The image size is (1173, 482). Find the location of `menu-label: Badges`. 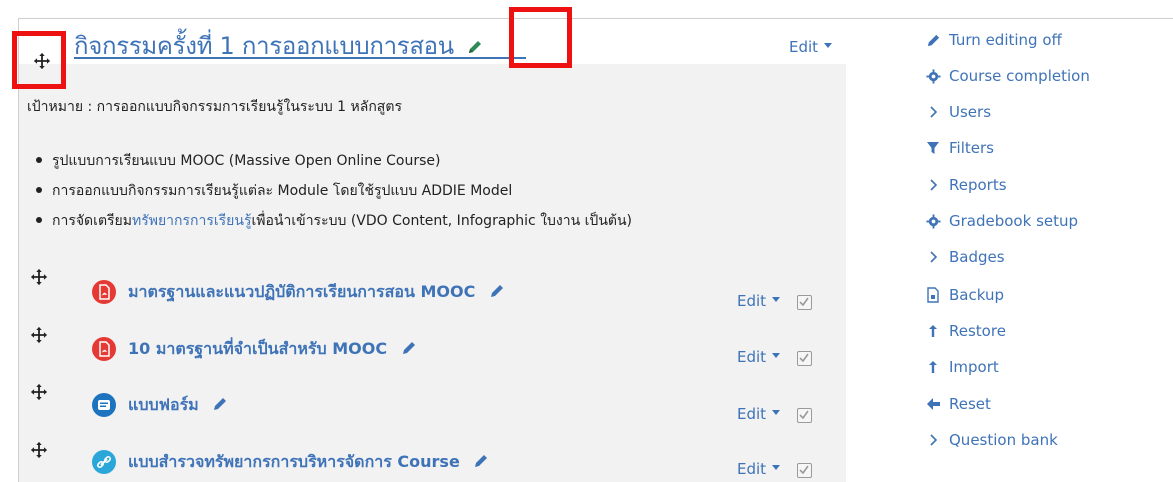

menu-label: Badges is located at coordinates (977, 257).